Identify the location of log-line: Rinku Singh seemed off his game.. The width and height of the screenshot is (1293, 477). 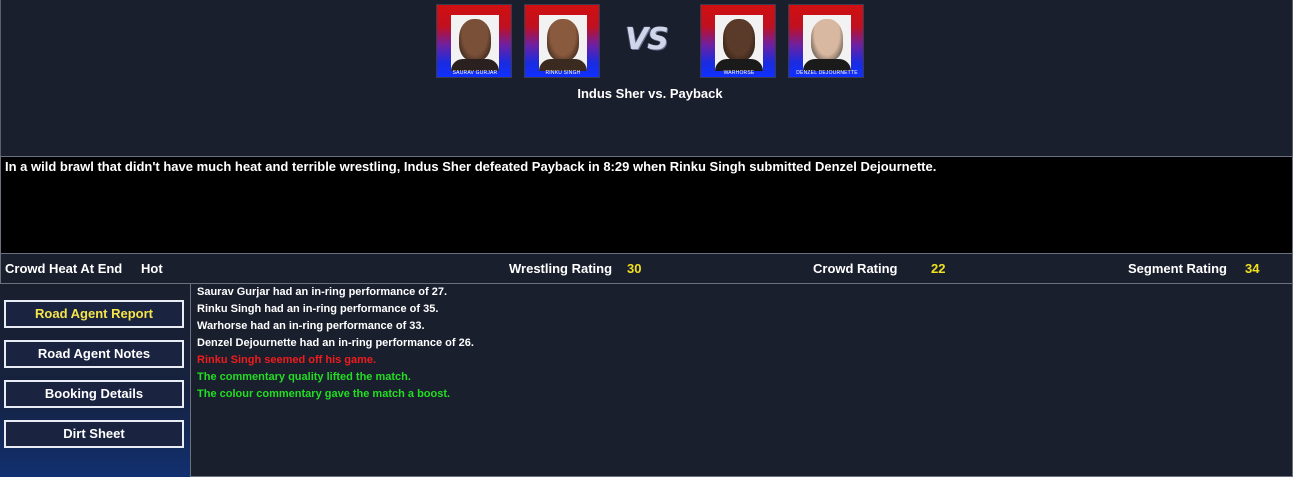
(287, 360).